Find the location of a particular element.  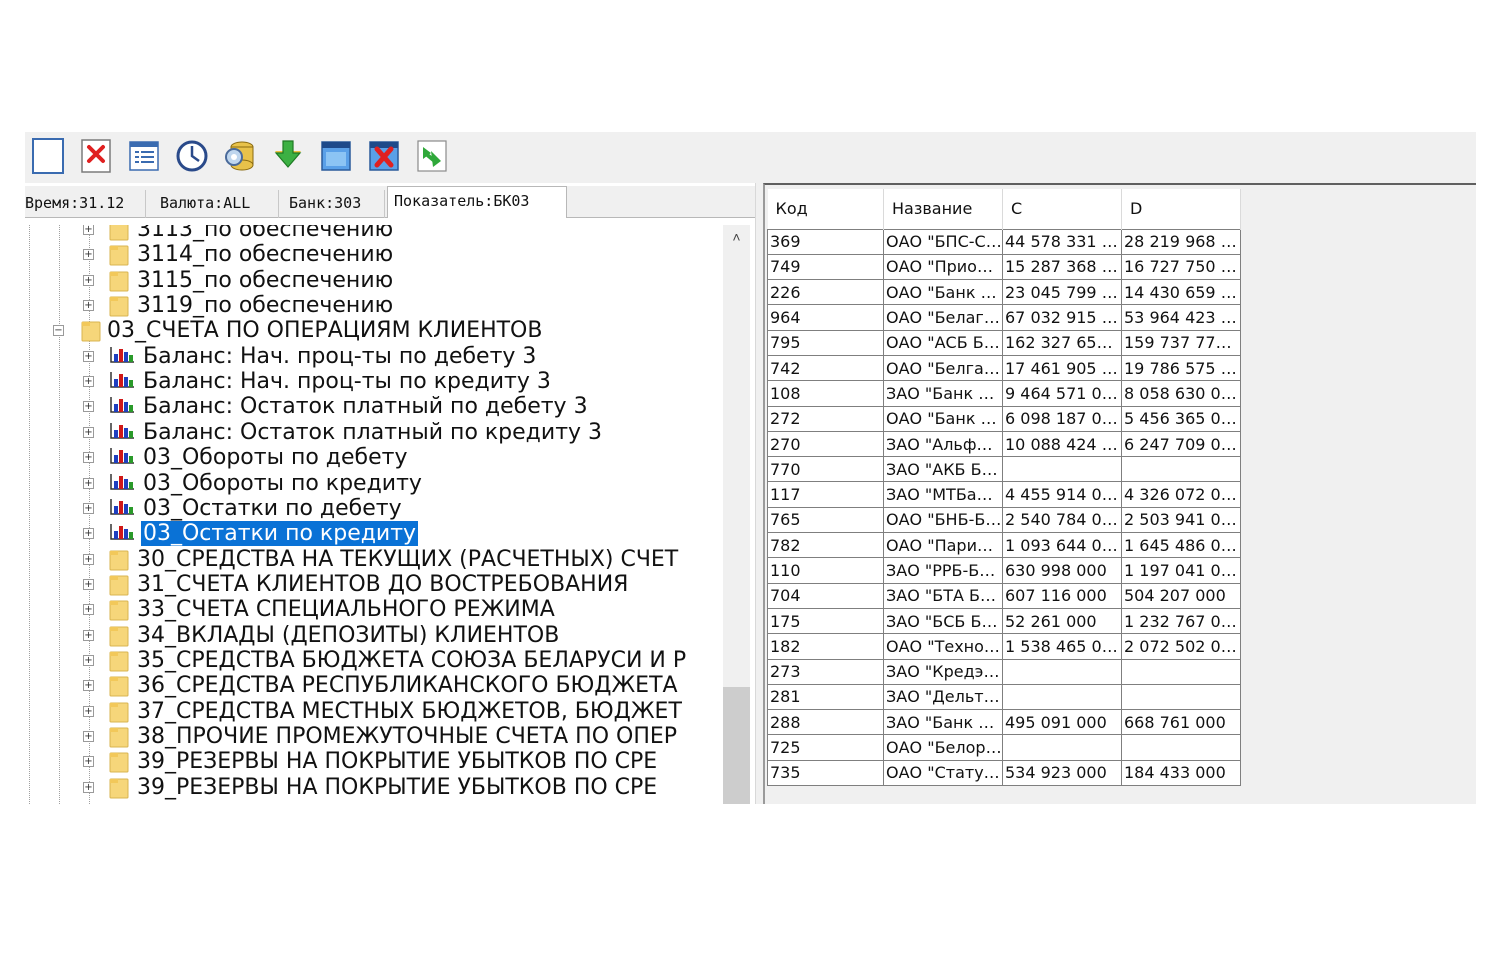

grid-cell-code: 281 is located at coordinates (825, 697).